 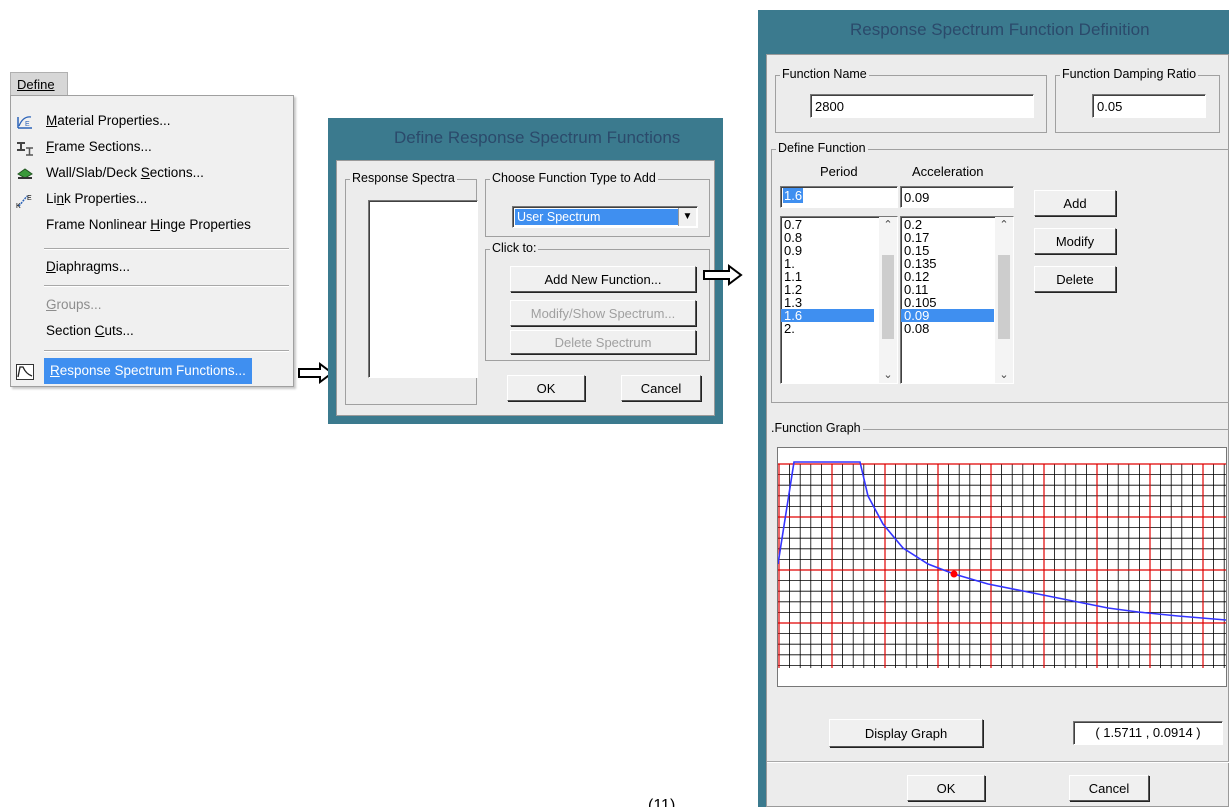 What do you see at coordinates (403, 178) in the screenshot?
I see `response-spectra-label: Response Spectra` at bounding box center [403, 178].